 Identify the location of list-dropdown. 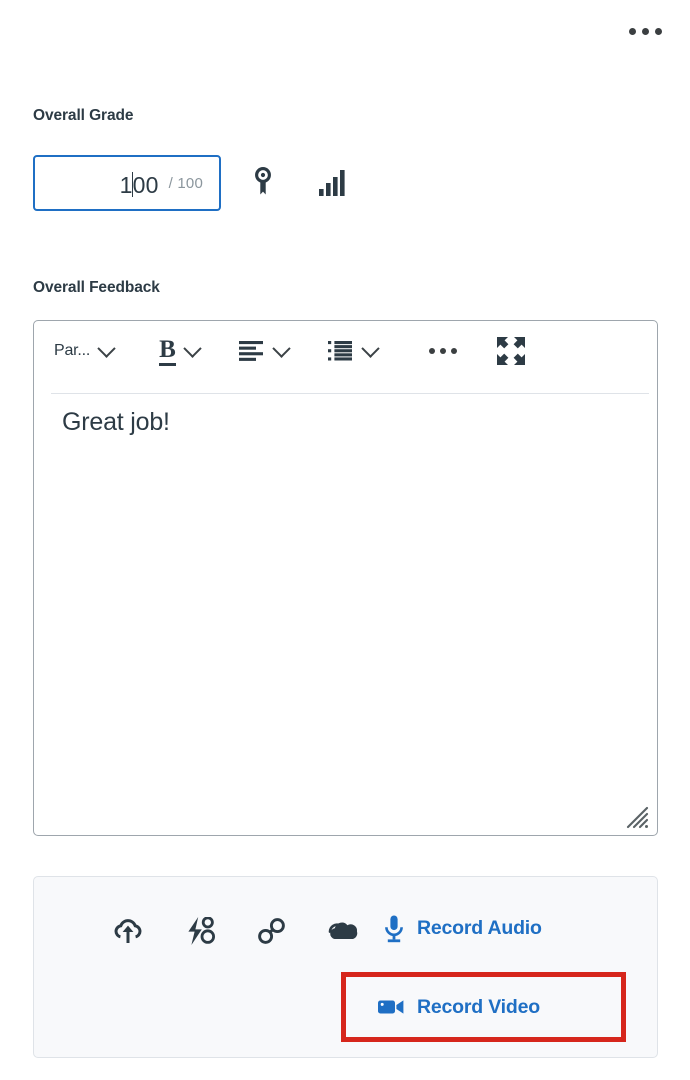
(353, 351).